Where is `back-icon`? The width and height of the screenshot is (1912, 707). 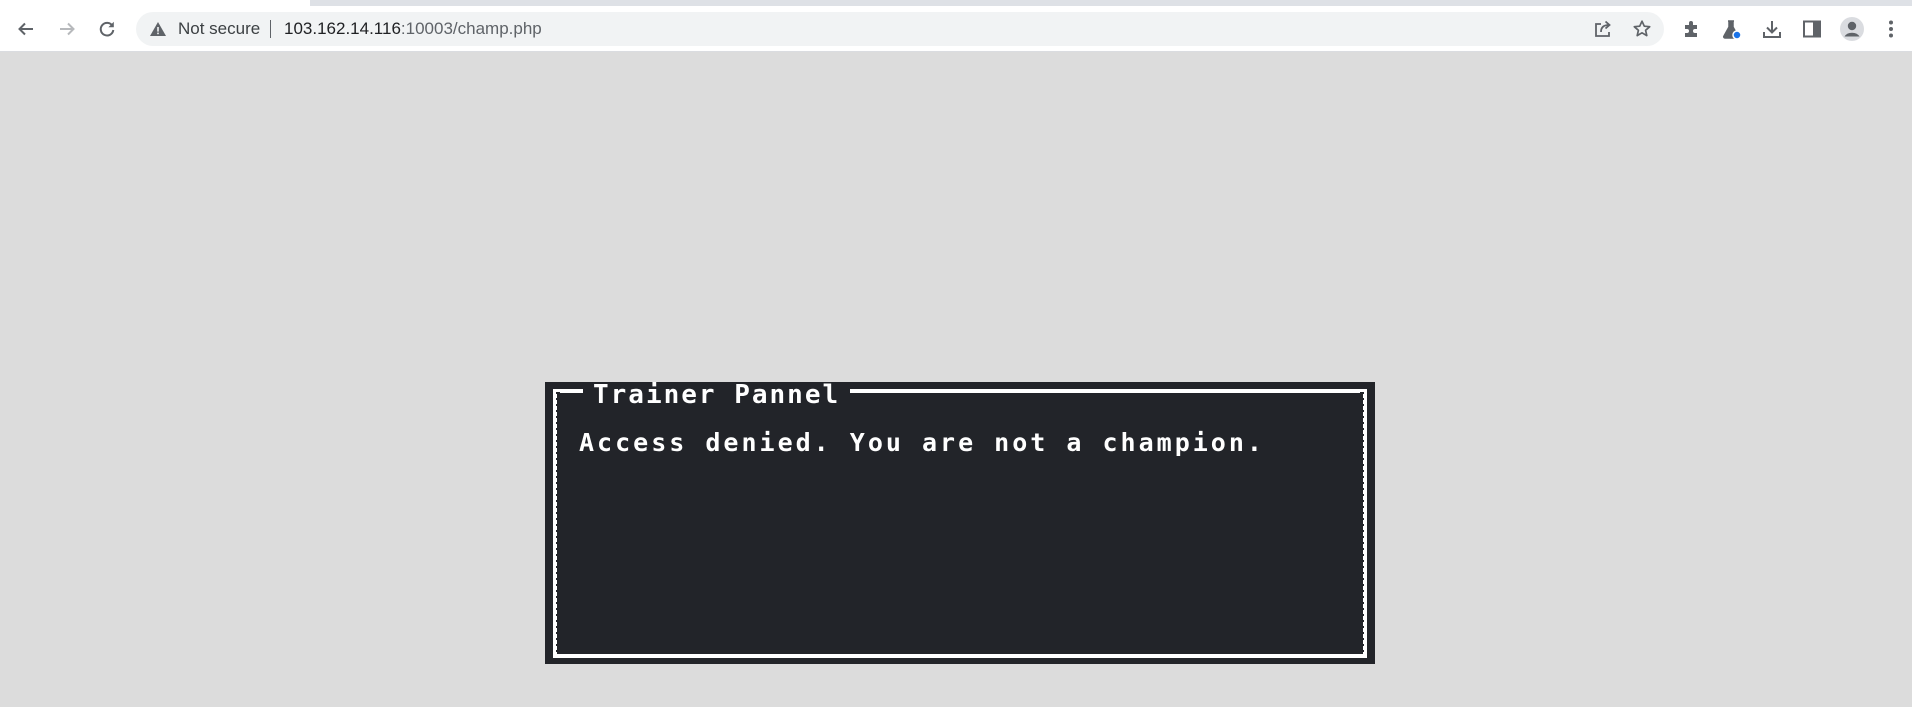 back-icon is located at coordinates (25, 29).